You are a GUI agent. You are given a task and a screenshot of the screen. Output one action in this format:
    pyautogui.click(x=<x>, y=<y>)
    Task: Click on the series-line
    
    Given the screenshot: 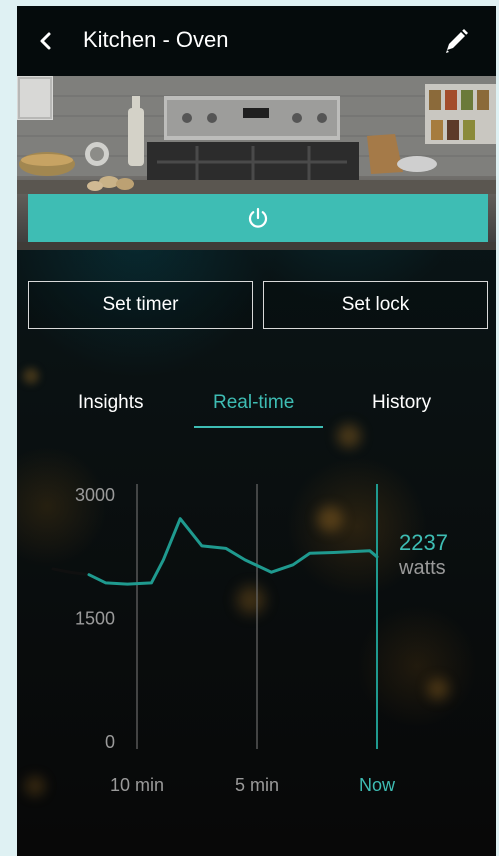 What is the action you would take?
    pyautogui.click(x=233, y=551)
    